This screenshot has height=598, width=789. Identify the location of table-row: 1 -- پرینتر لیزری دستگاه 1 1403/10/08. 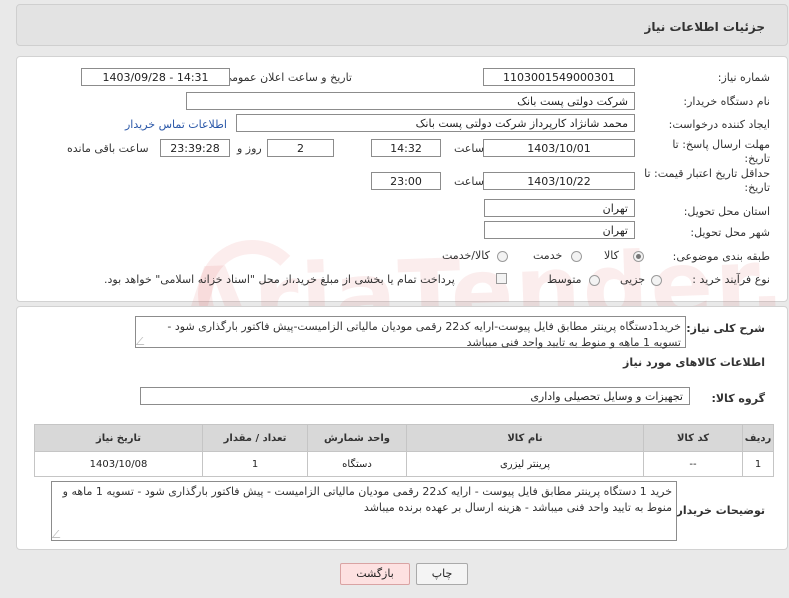
(404, 464).